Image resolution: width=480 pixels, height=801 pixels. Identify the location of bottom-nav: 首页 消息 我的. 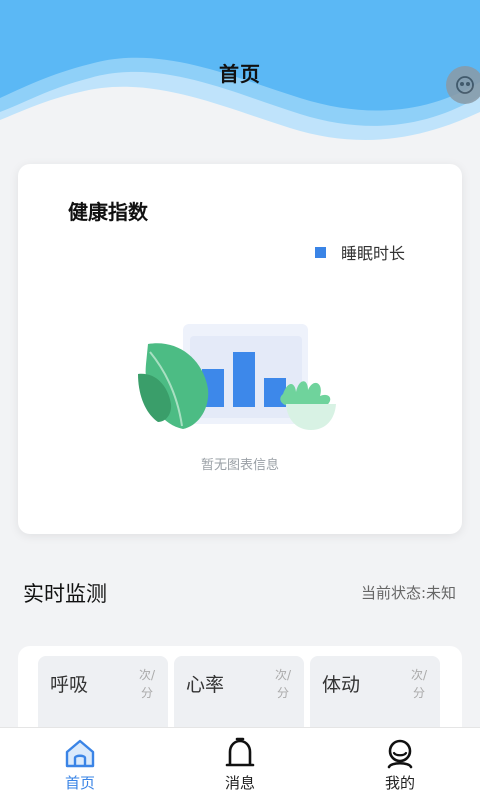
(240, 764).